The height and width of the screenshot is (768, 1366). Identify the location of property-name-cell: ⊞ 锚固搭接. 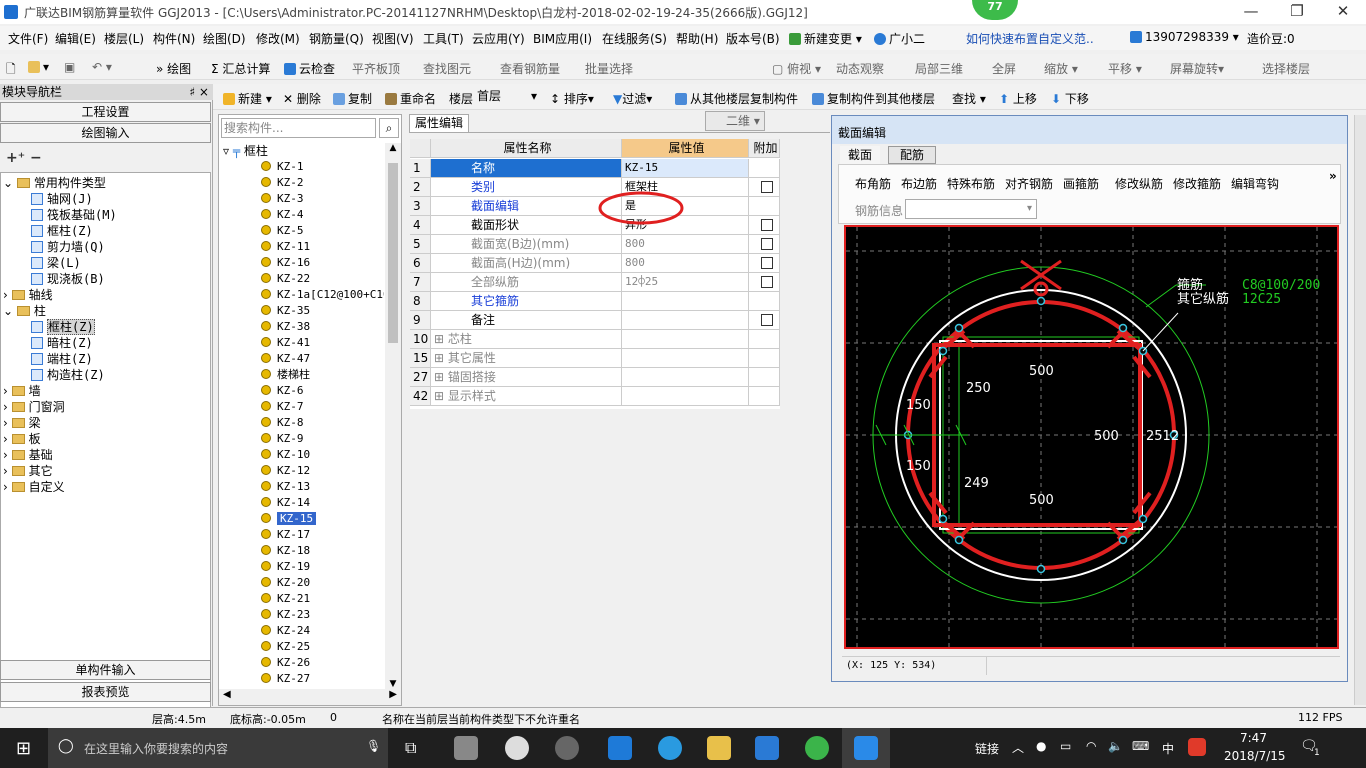
(526, 377).